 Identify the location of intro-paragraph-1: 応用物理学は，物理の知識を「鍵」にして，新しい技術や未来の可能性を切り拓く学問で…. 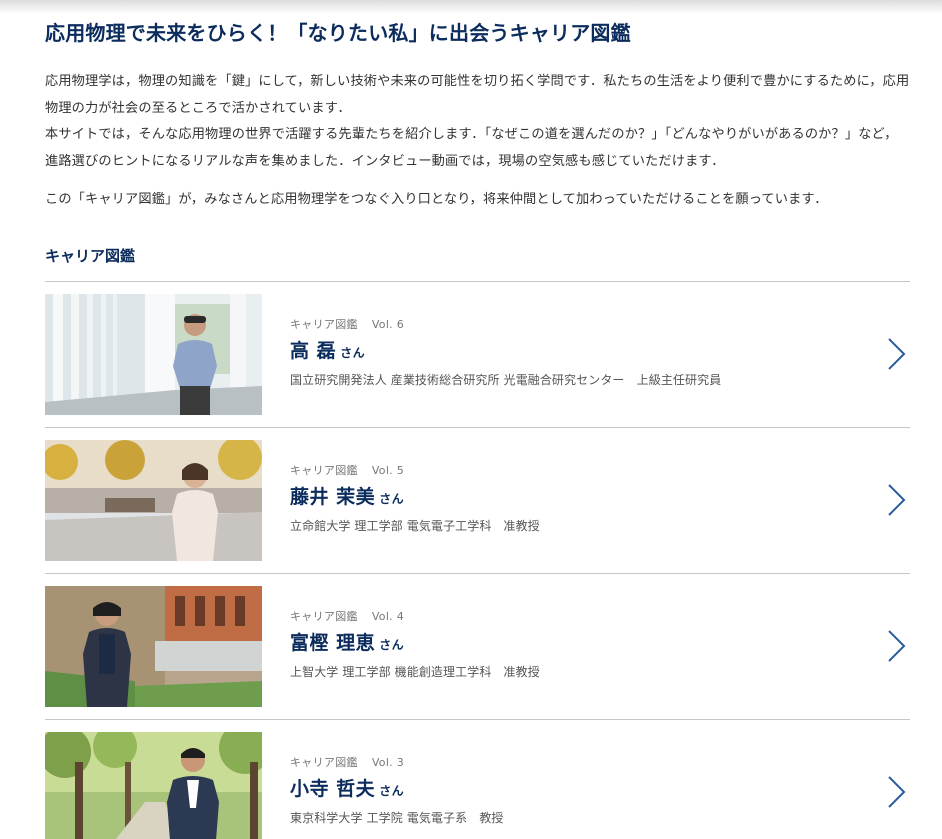
(477, 95).